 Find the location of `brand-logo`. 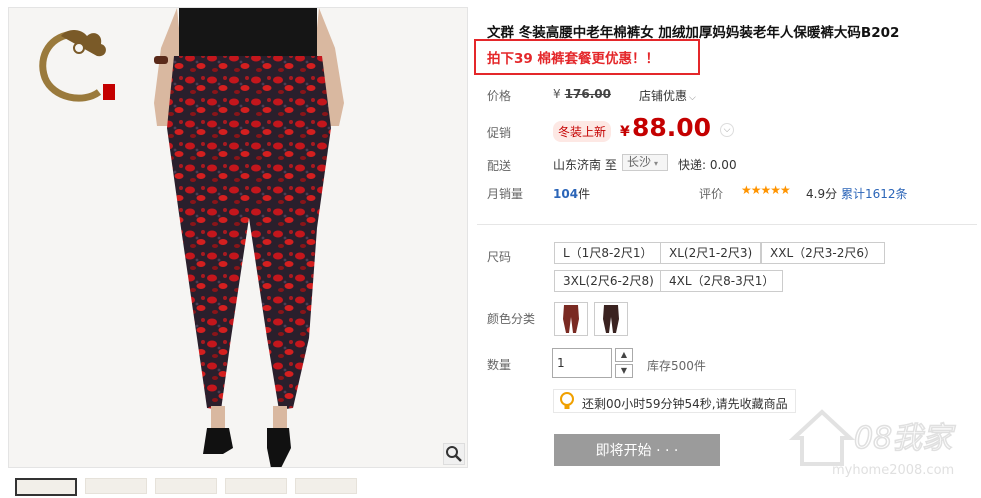

brand-logo is located at coordinates (77, 66).